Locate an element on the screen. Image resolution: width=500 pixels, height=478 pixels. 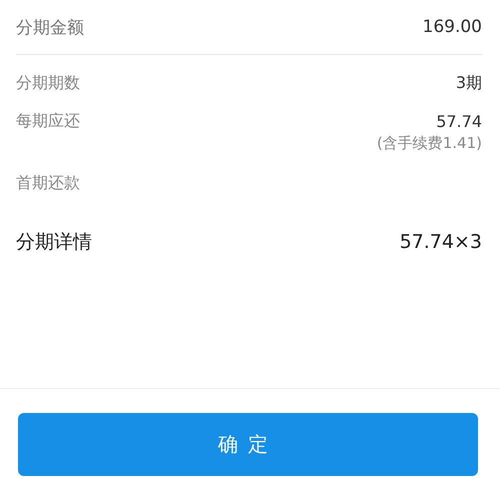
field-label: 每期应还 is located at coordinates (48, 121).